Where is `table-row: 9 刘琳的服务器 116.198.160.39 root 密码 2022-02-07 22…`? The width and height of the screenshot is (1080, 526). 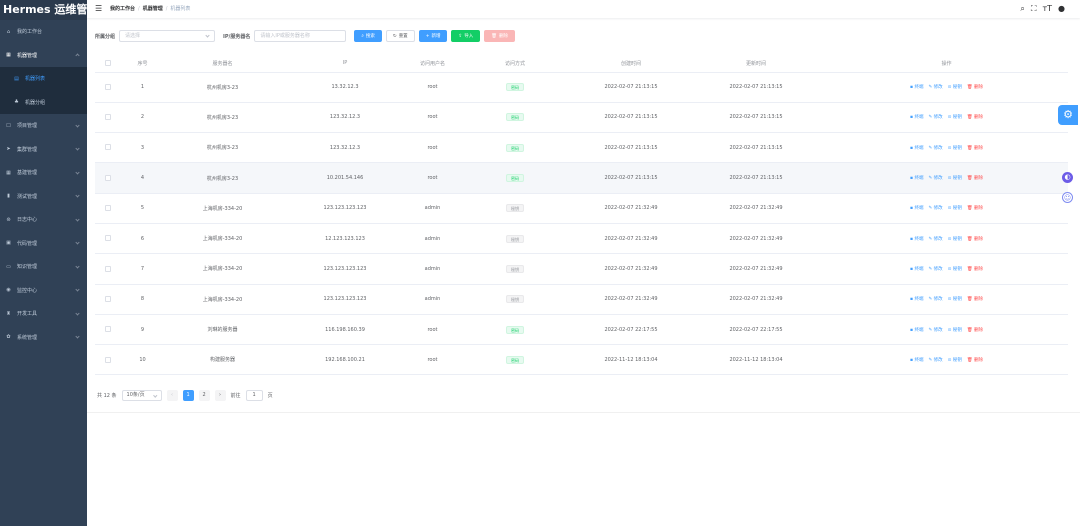 table-row: 9 刘琳的服务器 116.198.160.39 root 密码 2022-02-07 22… is located at coordinates (581, 330).